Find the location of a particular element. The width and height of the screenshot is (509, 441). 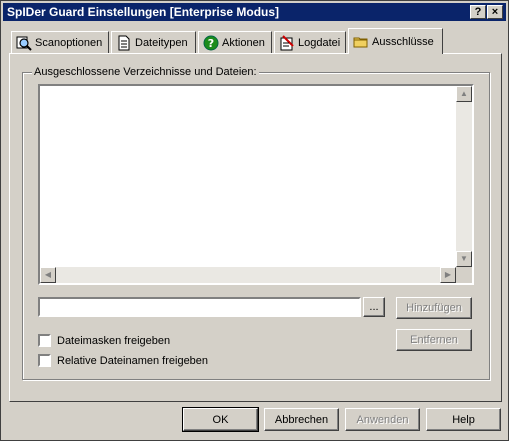

scroll-down-button: ▼ is located at coordinates (464, 259).